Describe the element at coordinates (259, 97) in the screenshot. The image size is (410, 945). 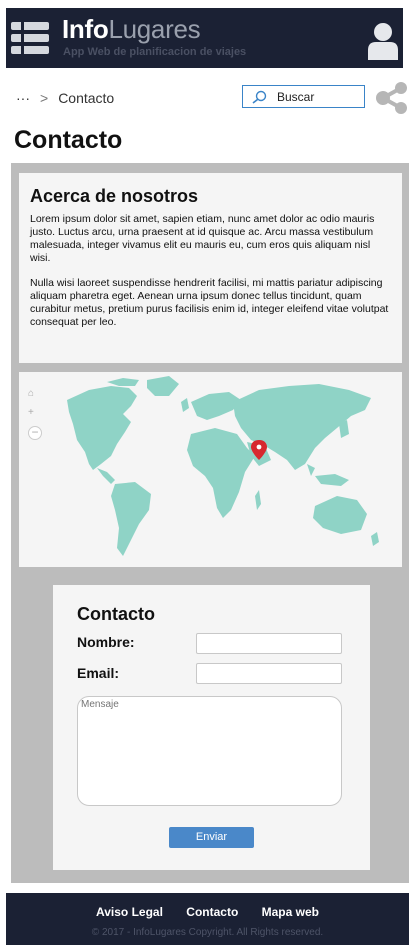
I see `search-icon` at that location.